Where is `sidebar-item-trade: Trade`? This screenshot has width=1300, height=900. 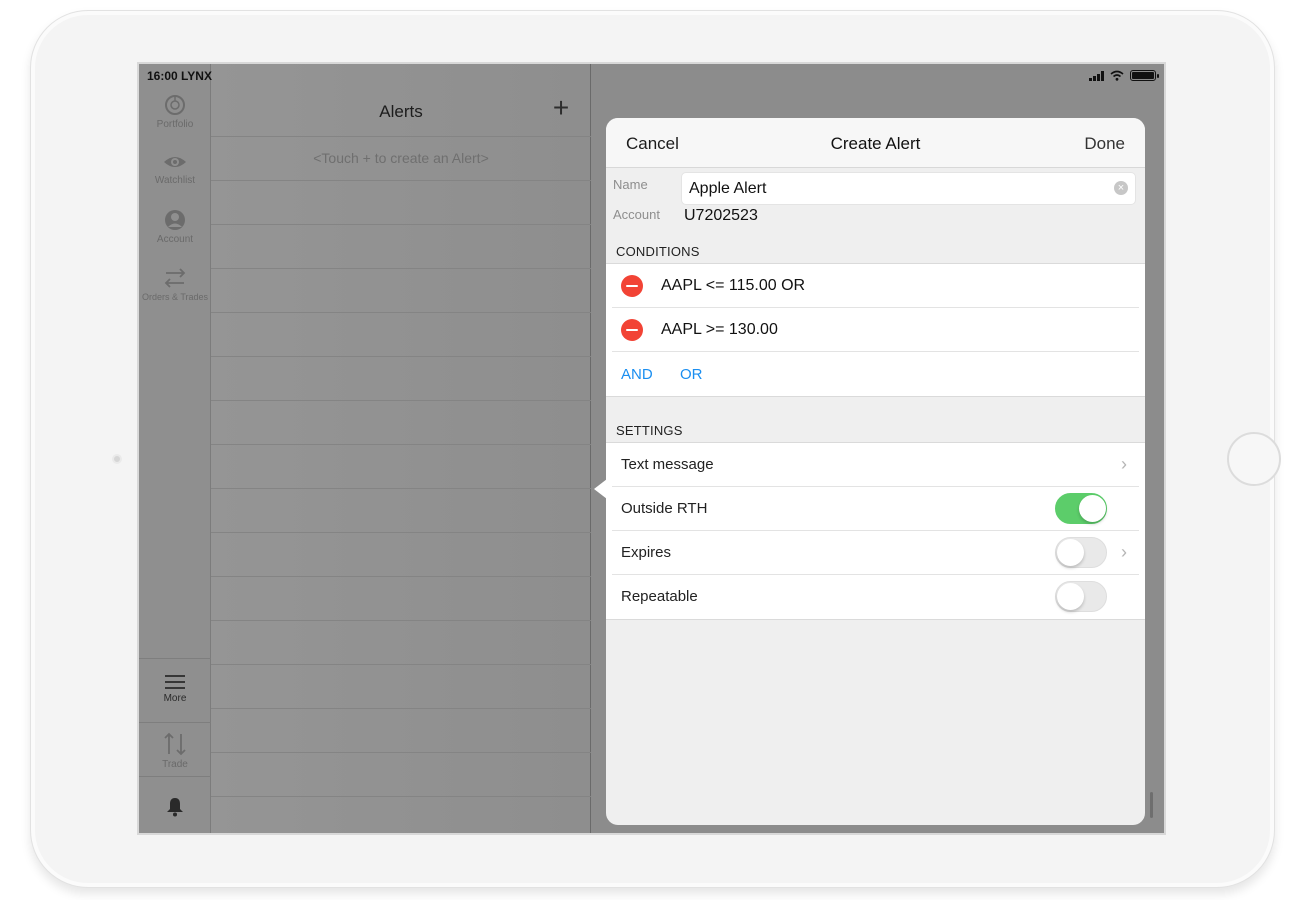 sidebar-item-trade: Trade is located at coordinates (175, 751).